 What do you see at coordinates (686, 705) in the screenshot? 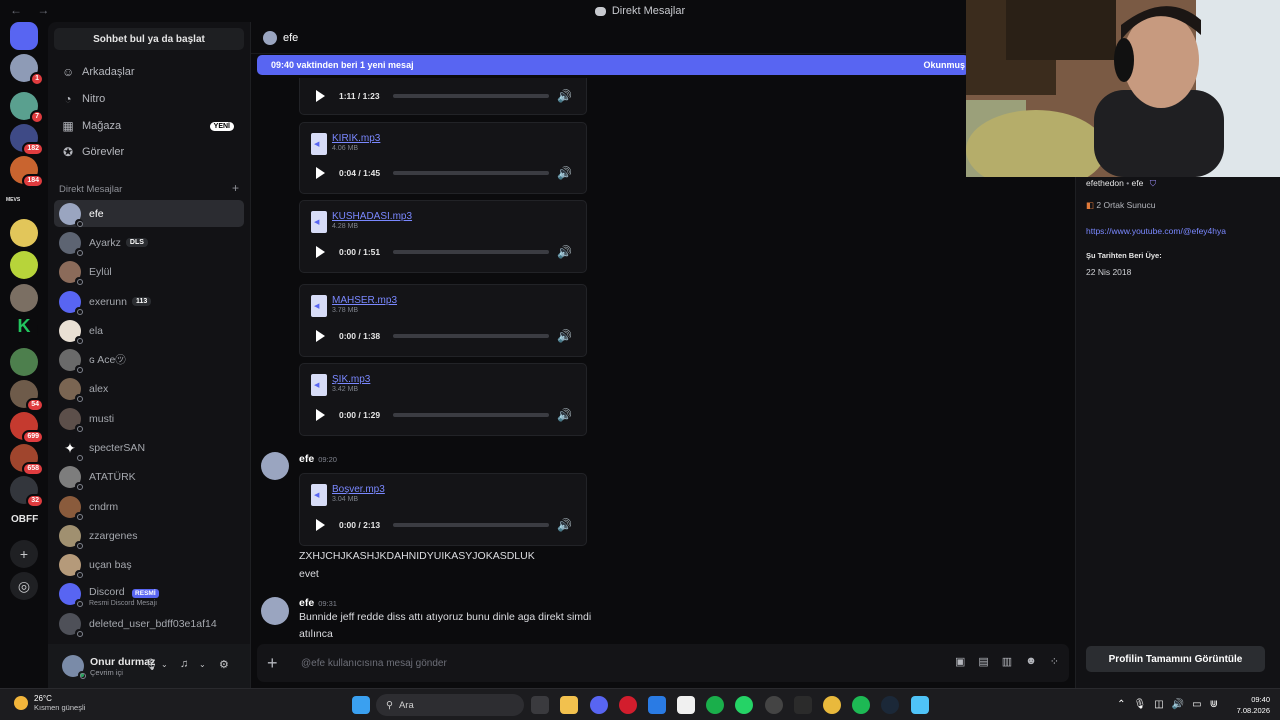
I see `store-icon` at bounding box center [686, 705].